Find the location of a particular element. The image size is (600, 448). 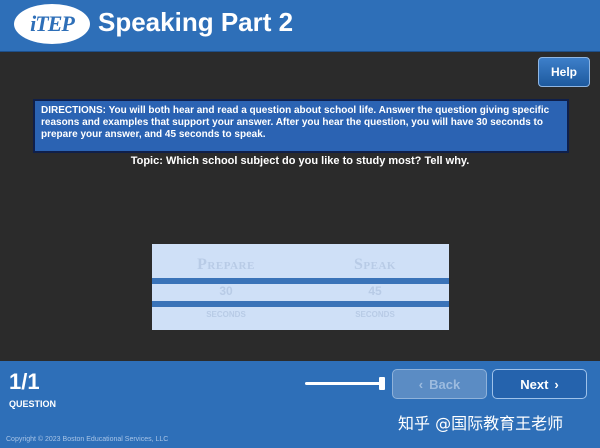

back-label: Back is located at coordinates (445, 384).